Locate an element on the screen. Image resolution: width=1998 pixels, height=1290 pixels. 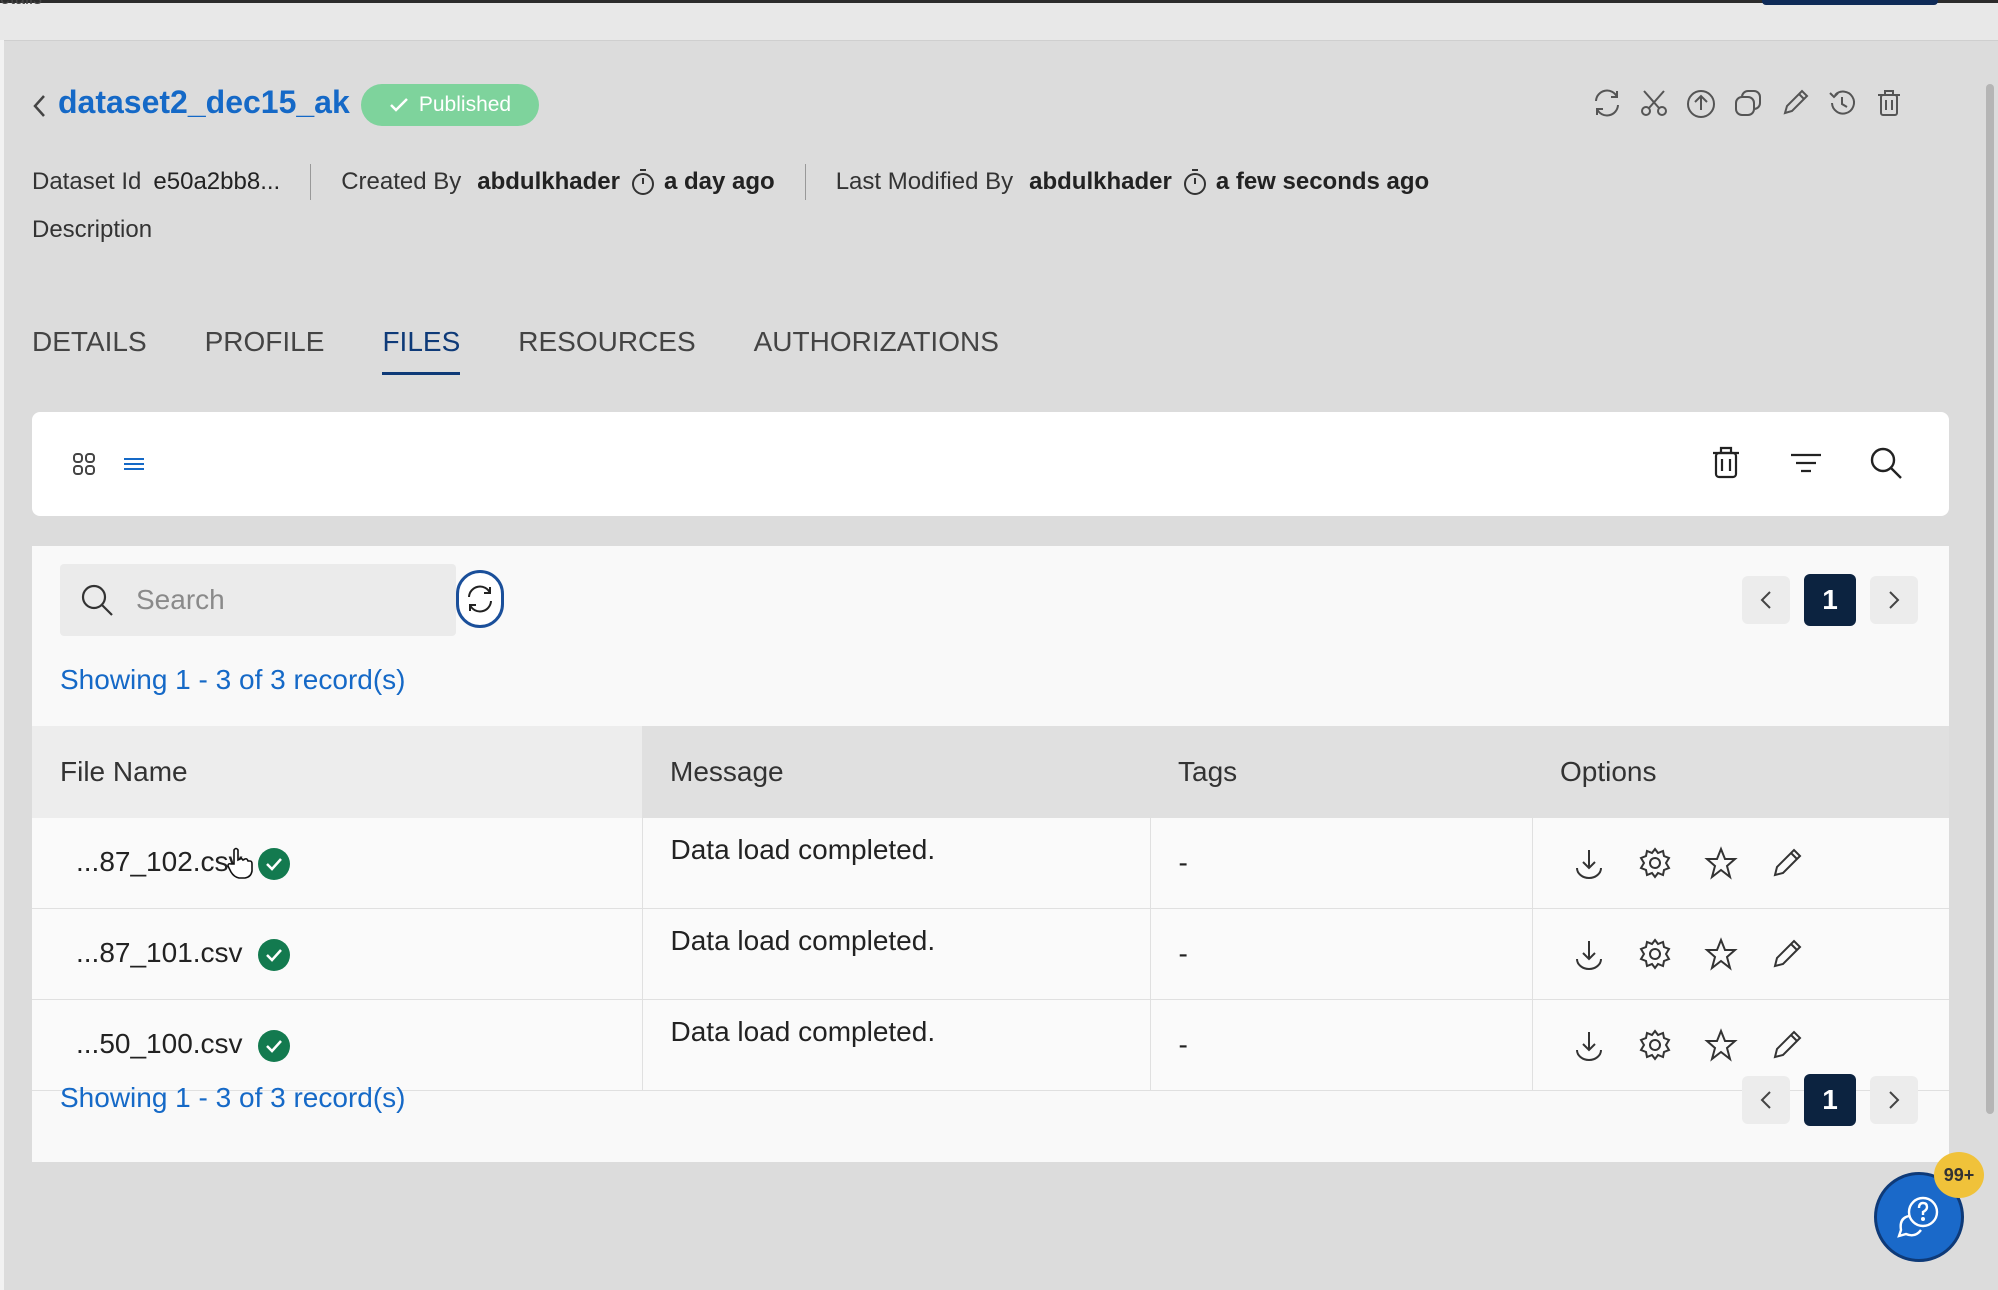
table-row: ...87_102.csv Data load completed. - is located at coordinates (990, 863).